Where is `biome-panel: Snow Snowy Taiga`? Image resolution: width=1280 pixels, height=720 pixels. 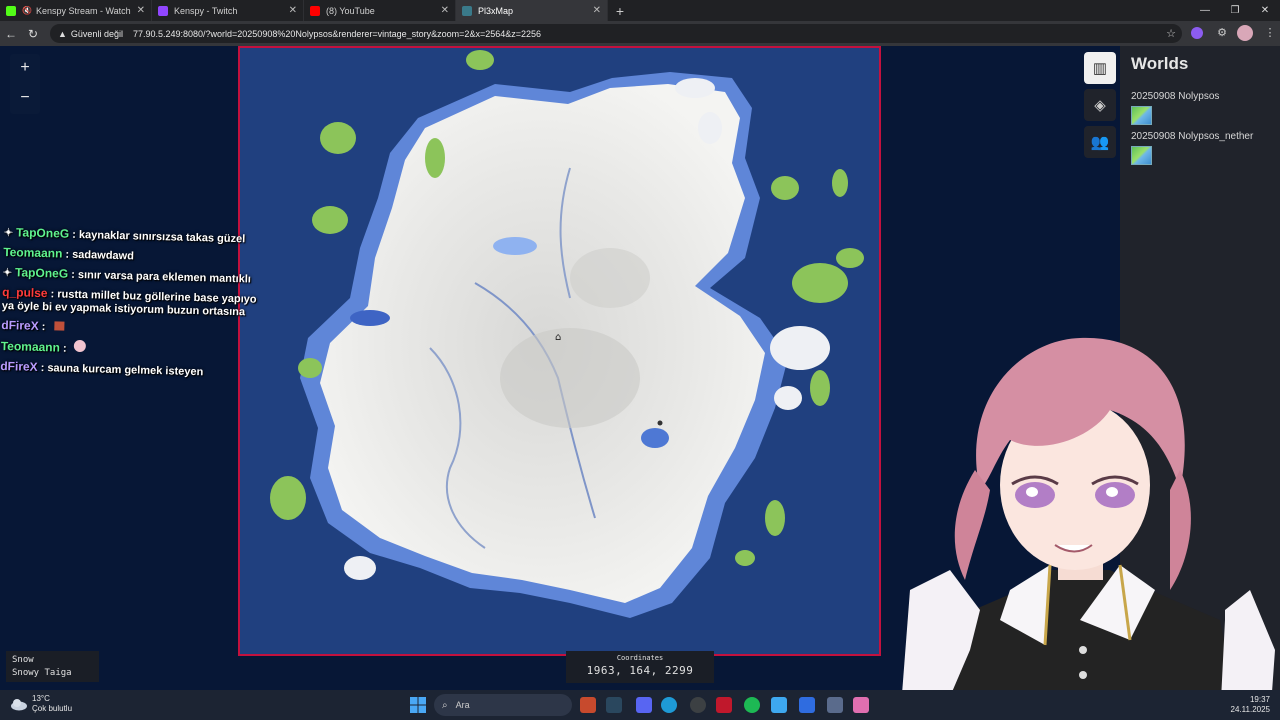
biome-panel: Snow Snowy Taiga is located at coordinates (52, 666).